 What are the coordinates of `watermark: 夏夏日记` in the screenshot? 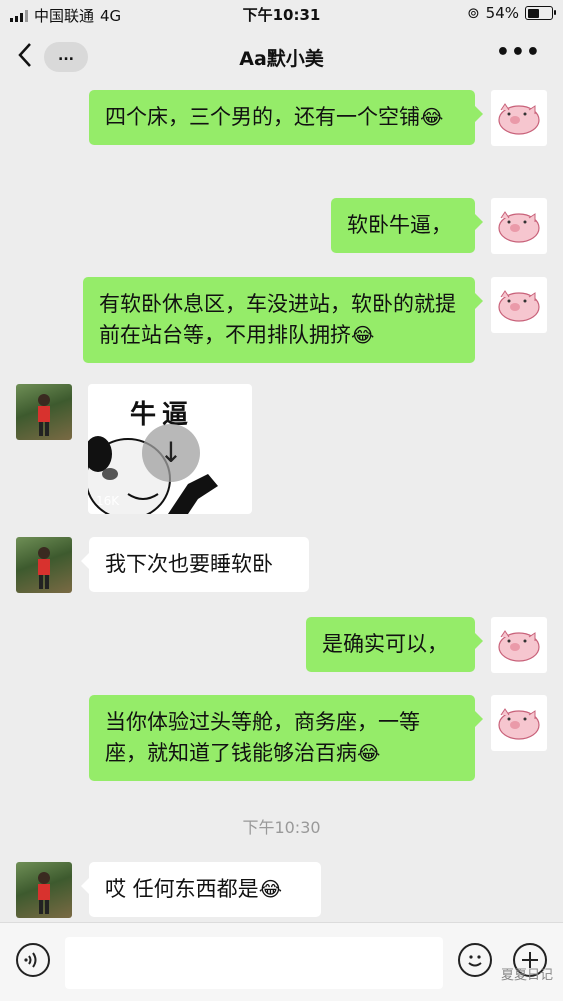 It's located at (526, 975).